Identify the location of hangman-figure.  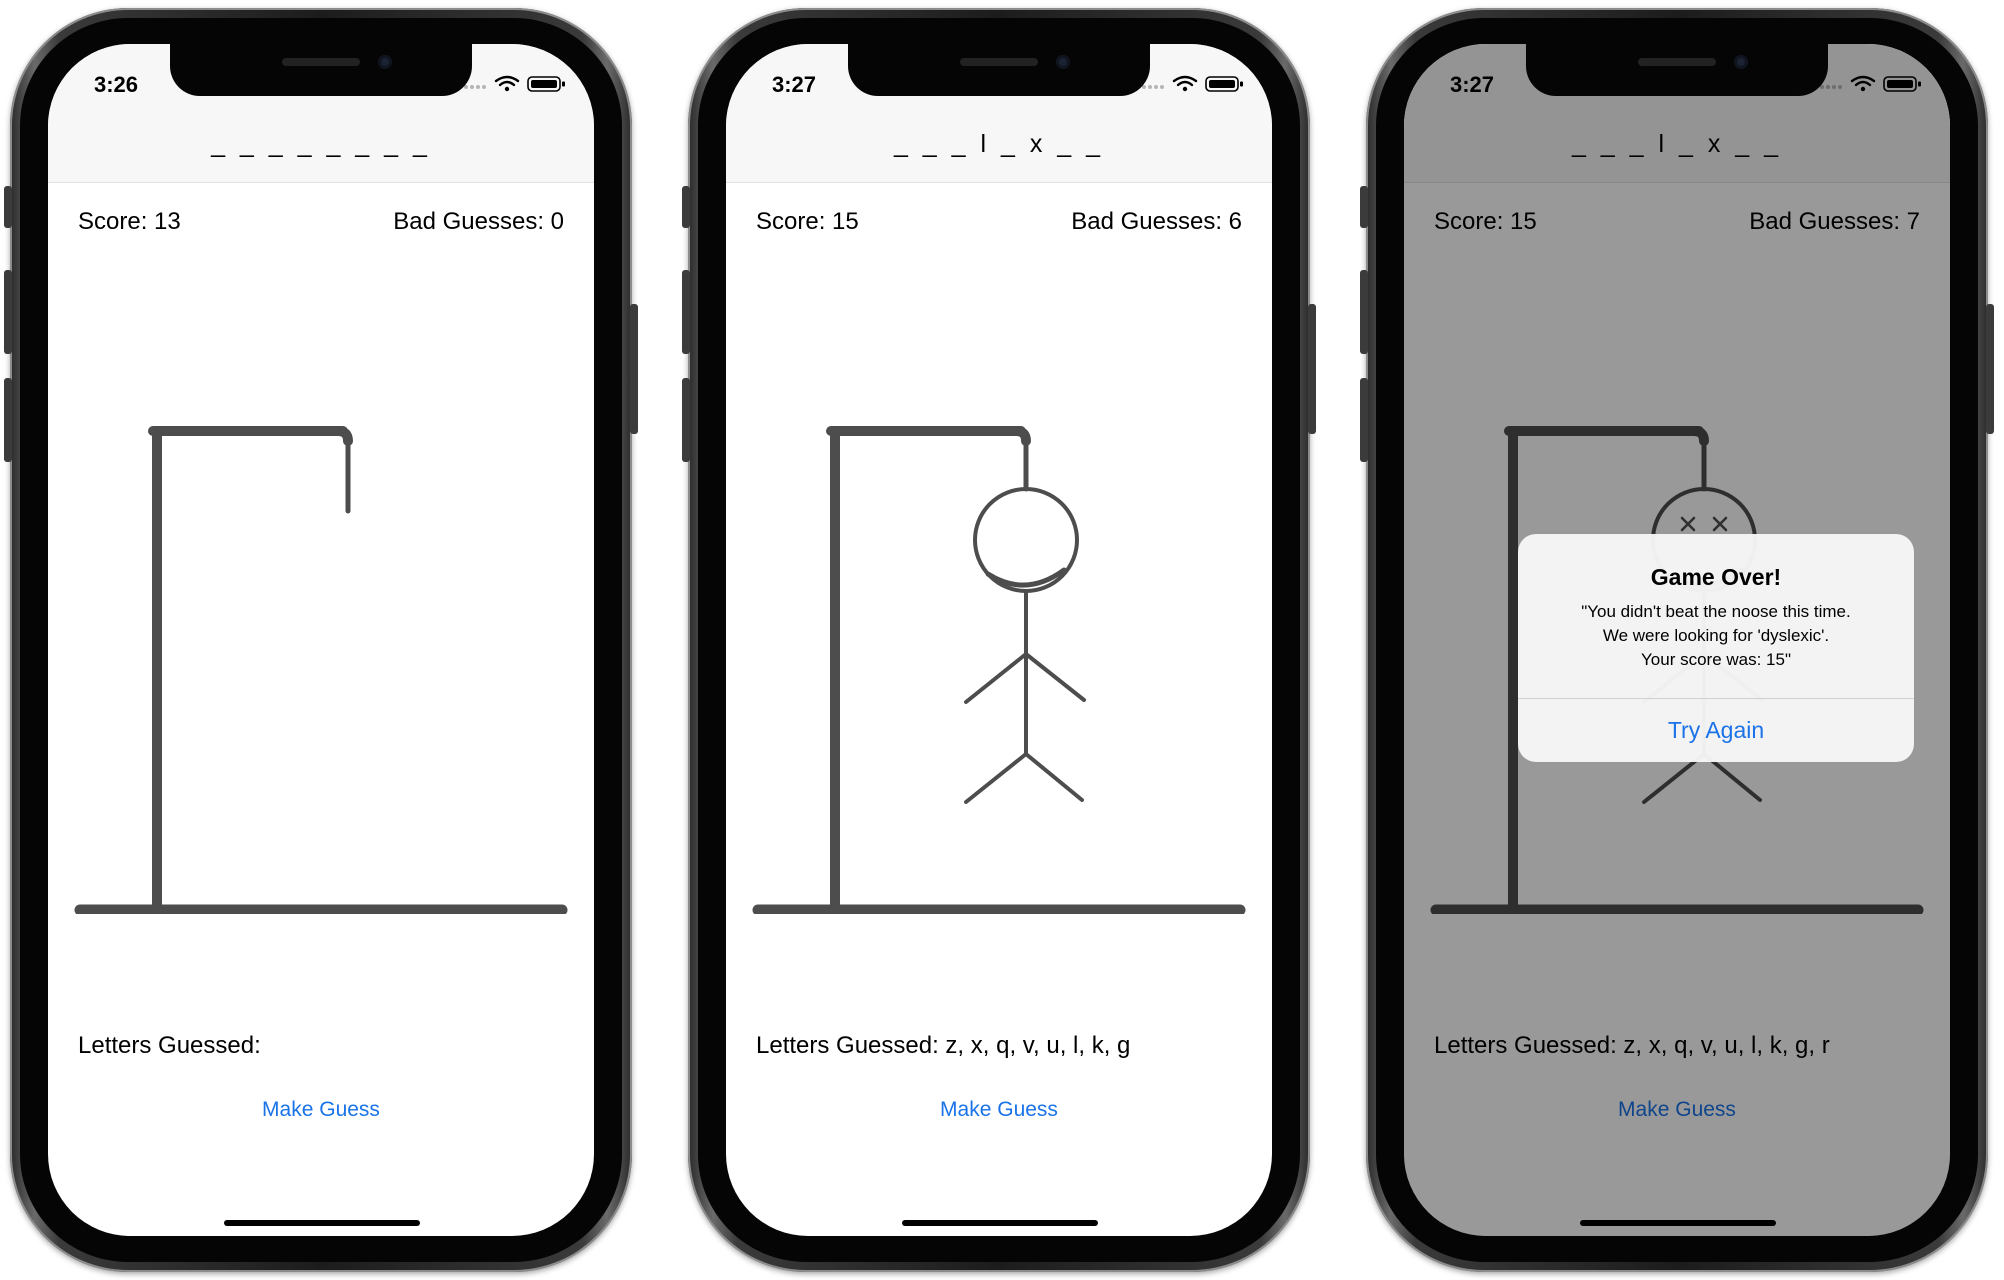
(1025, 645).